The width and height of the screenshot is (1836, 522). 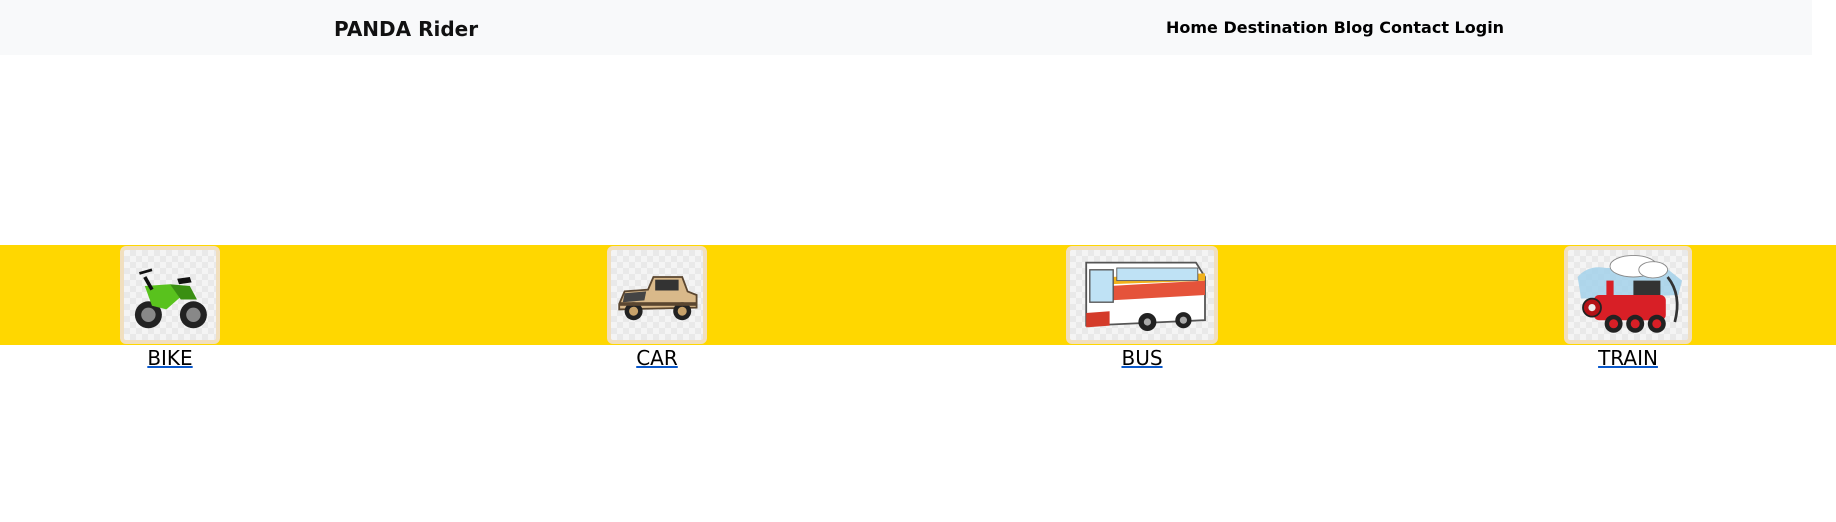 What do you see at coordinates (657, 295) in the screenshot?
I see `vintage-car-icon` at bounding box center [657, 295].